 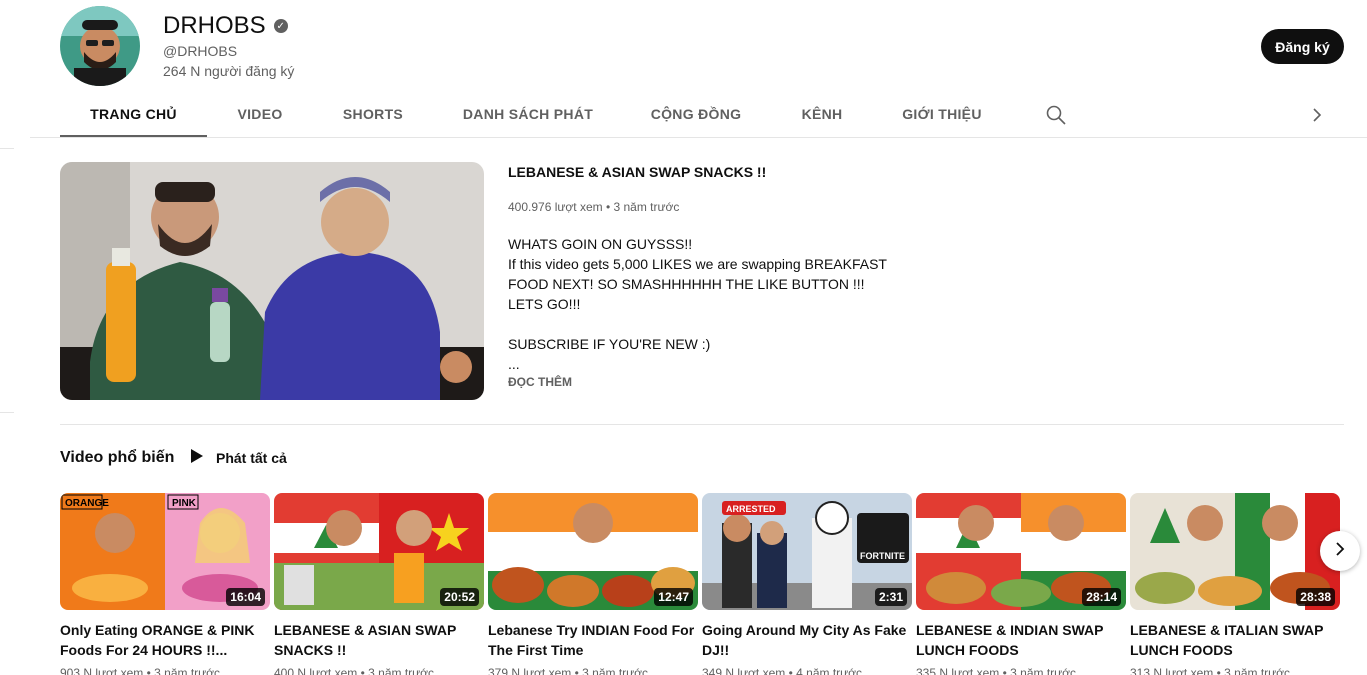 What do you see at coordinates (942, 115) in the screenshot?
I see `tab-about: GIỚI THIỆU` at bounding box center [942, 115].